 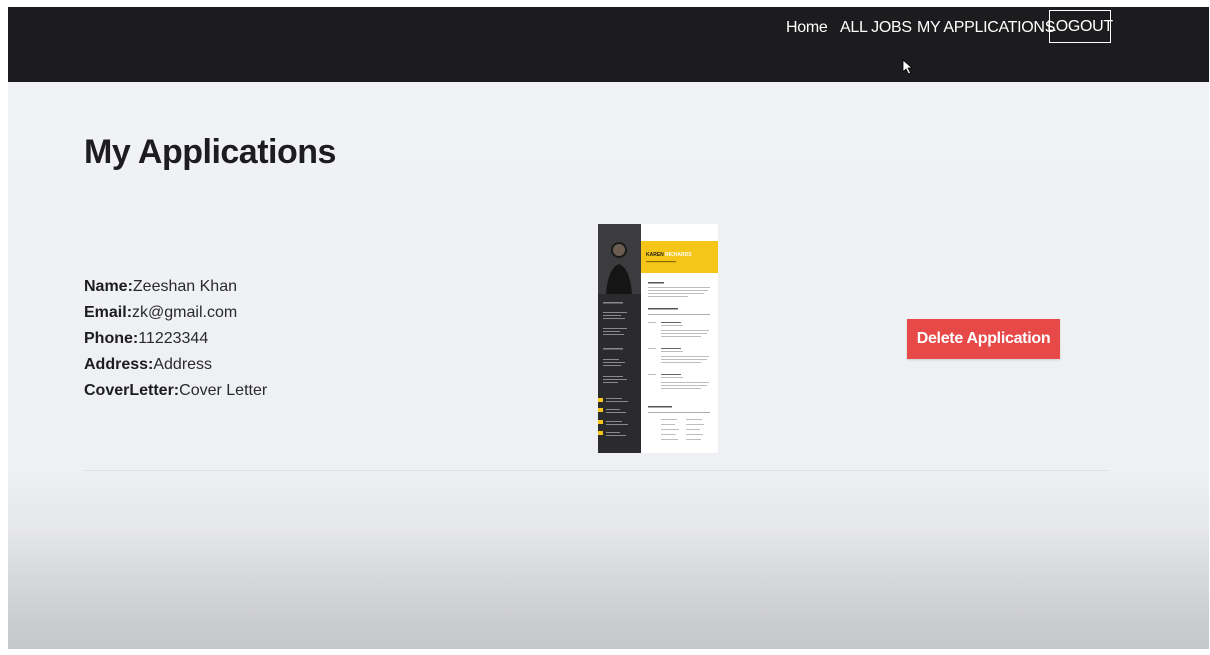 What do you see at coordinates (669, 255) in the screenshot?
I see `resume-name: KAREN RICHARDS` at bounding box center [669, 255].